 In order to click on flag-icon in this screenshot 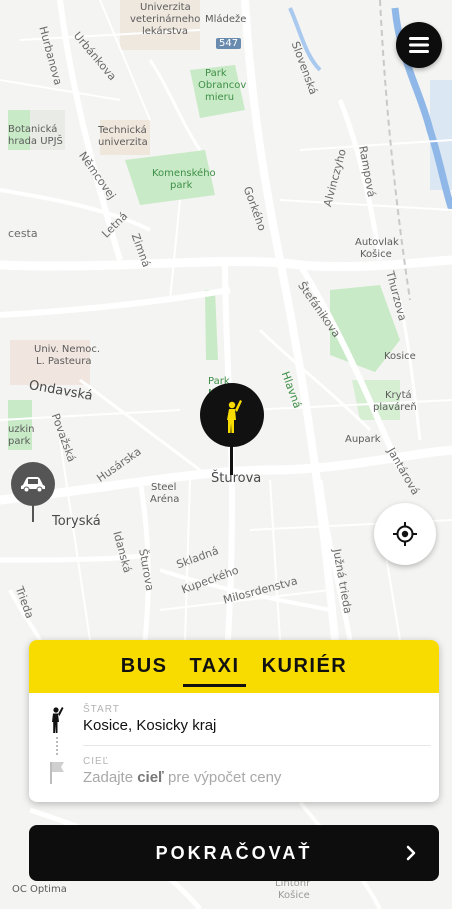, I will do `click(57, 773)`.